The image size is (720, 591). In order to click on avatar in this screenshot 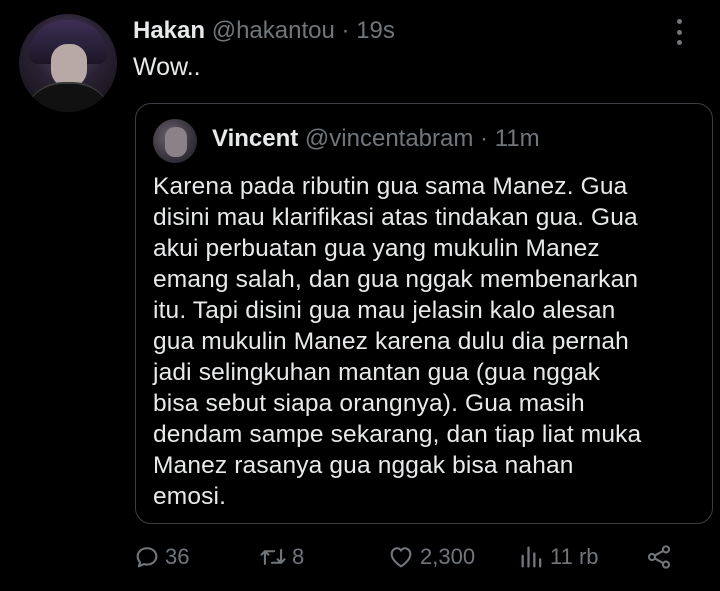, I will do `click(68, 63)`.